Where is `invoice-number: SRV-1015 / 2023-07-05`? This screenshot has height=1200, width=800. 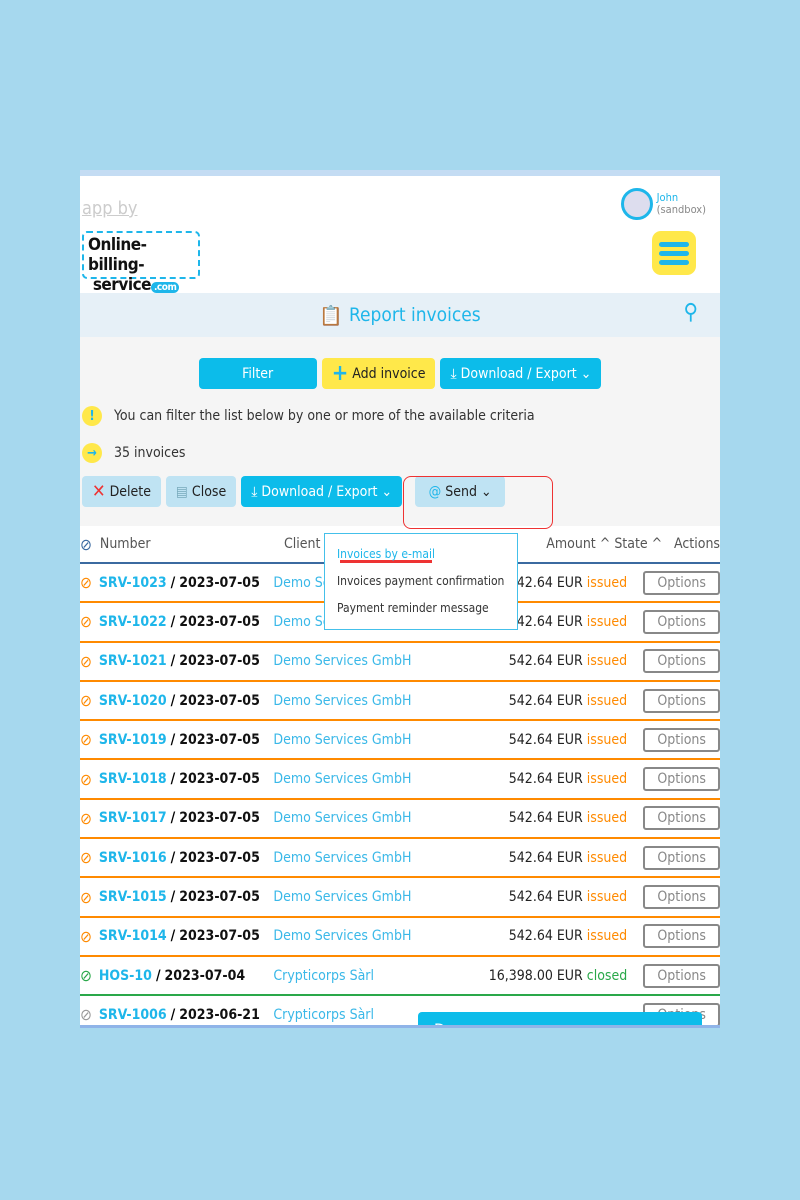
invoice-number: SRV-1015 / 2023-07-05 is located at coordinates (186, 897).